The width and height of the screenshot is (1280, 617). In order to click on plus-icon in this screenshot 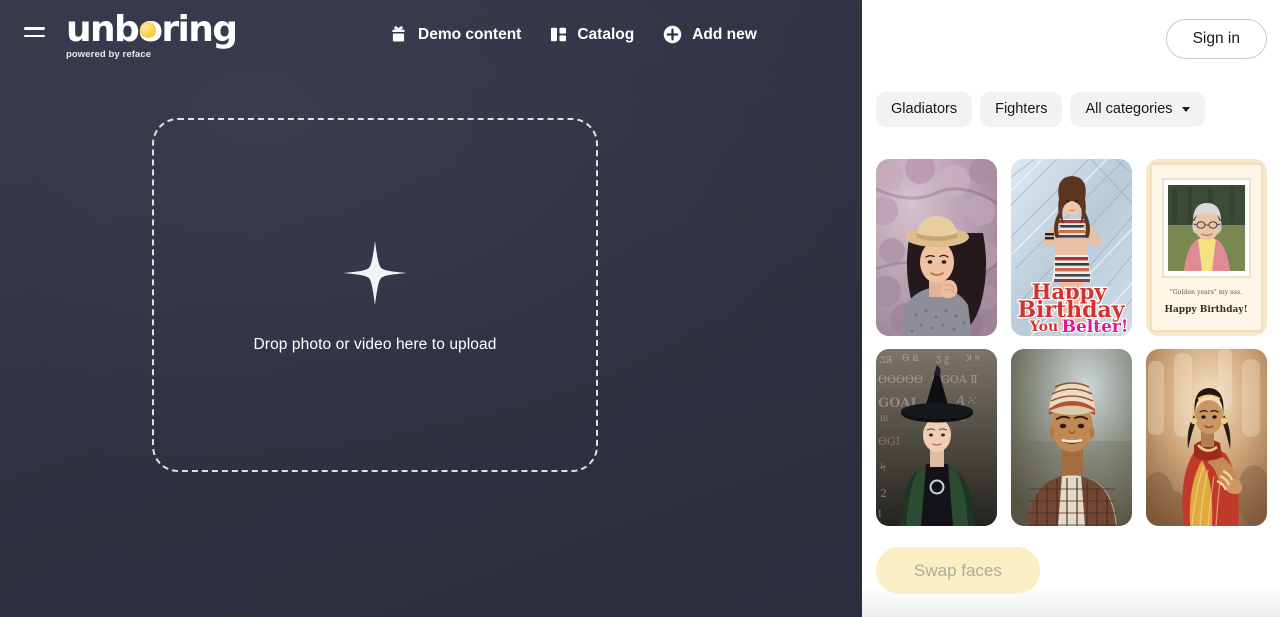, I will do `click(375, 275)`.